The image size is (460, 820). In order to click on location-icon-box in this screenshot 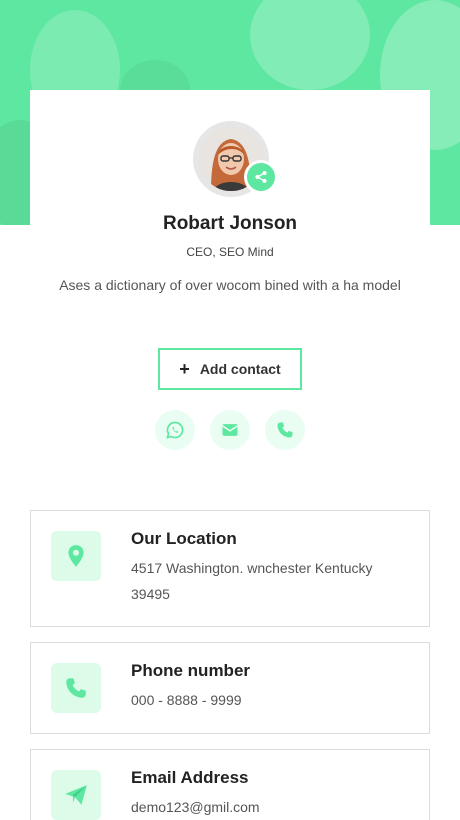, I will do `click(76, 556)`.